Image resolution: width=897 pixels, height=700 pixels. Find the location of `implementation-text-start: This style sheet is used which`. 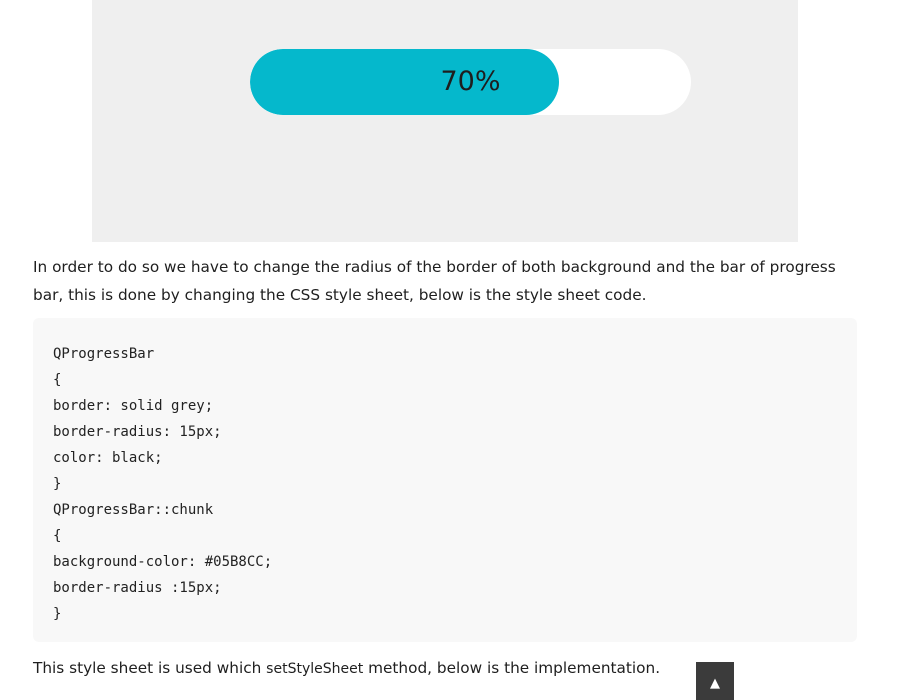

implementation-text-start: This style sheet is used which is located at coordinates (150, 668).